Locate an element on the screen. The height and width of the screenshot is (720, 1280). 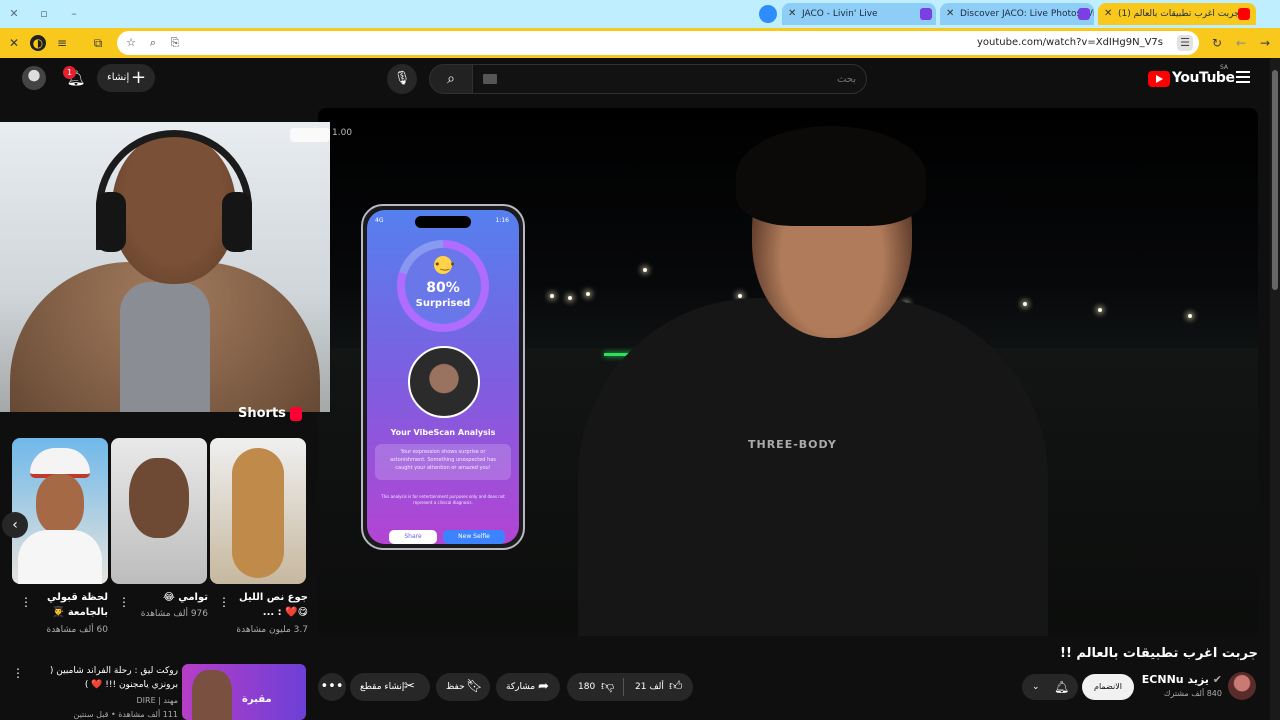
streamer-webcam-overlay is located at coordinates (165, 267).